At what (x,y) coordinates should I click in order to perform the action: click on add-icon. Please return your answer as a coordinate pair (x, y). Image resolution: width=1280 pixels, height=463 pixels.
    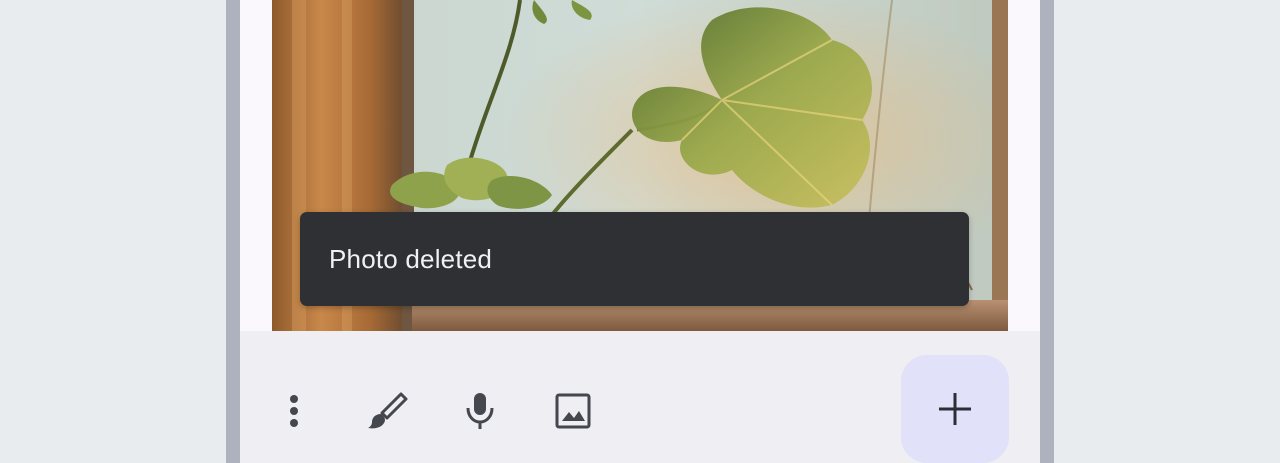
    Looking at the image, I should click on (955, 409).